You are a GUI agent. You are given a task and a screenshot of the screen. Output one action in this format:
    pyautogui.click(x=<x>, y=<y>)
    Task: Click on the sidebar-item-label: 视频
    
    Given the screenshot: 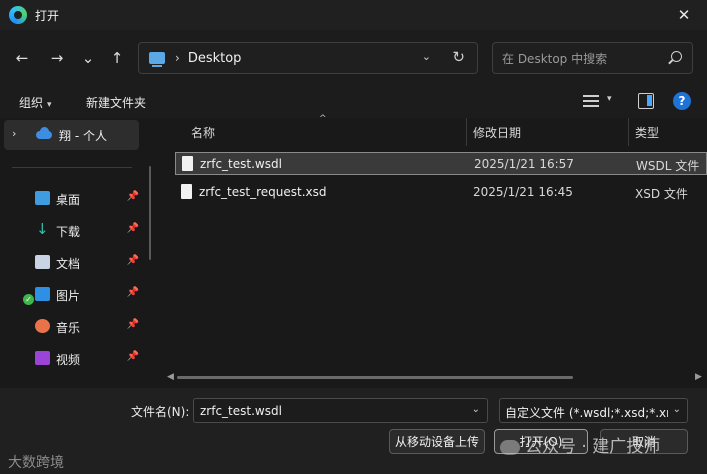 What is the action you would take?
    pyautogui.click(x=68, y=360)
    